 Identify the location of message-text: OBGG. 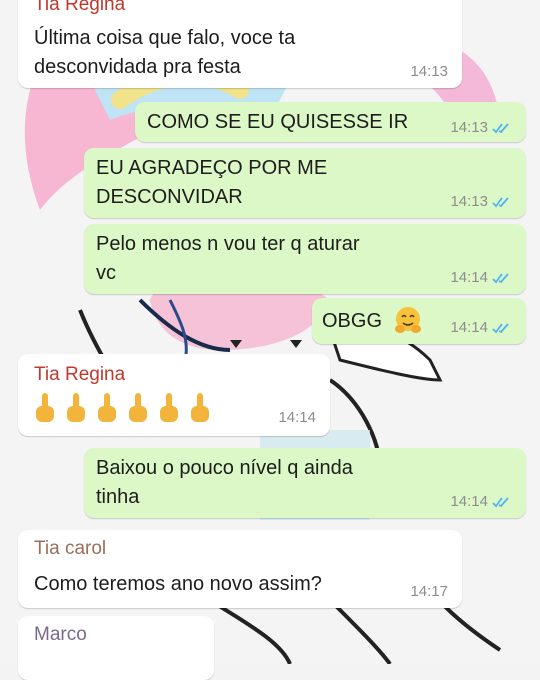
(352, 321).